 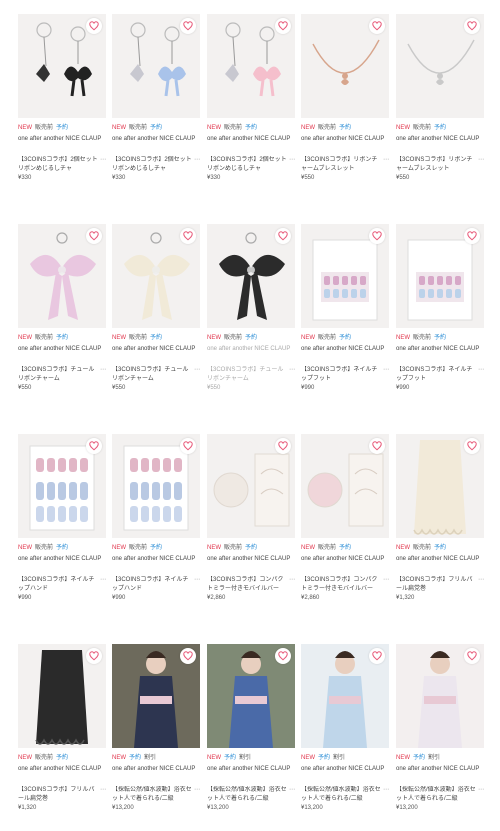 What do you see at coordinates (436, 165) in the screenshot?
I see `product-name: 【3COINSコラボ】リボンチャームブレスレット` at bounding box center [436, 165].